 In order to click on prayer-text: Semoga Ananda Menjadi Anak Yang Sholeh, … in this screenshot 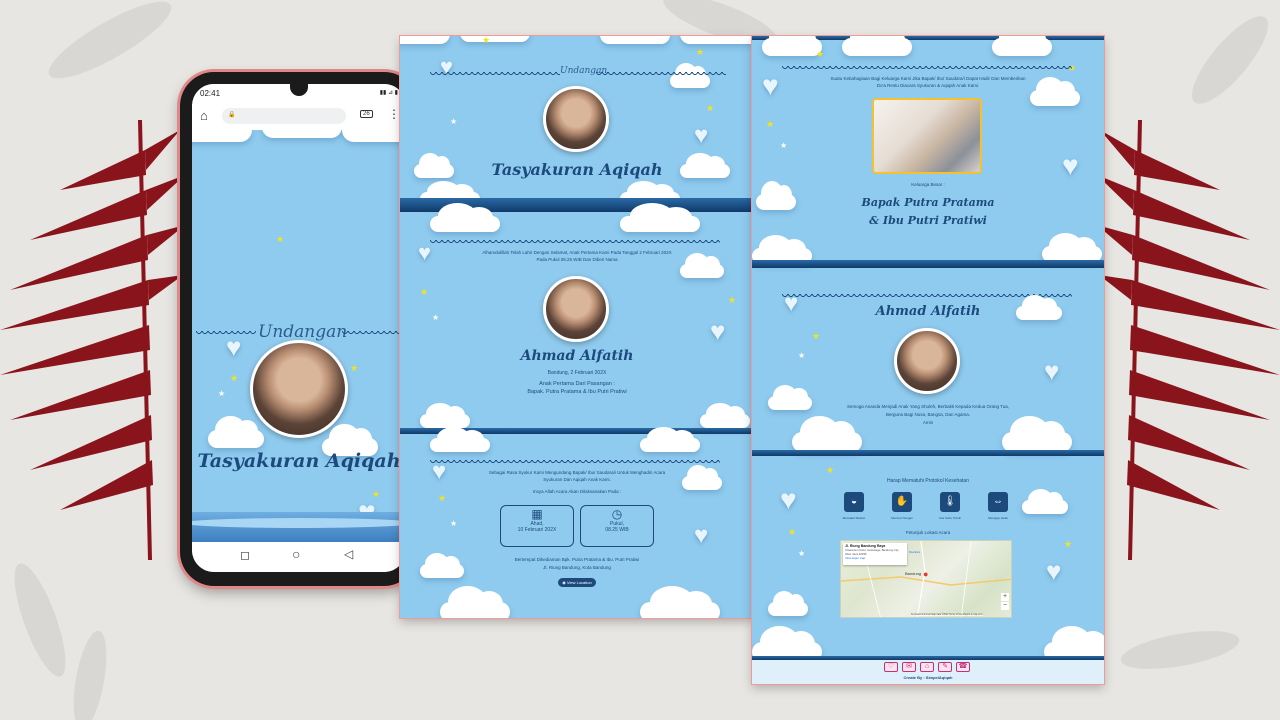, I will do `click(928, 406)`.